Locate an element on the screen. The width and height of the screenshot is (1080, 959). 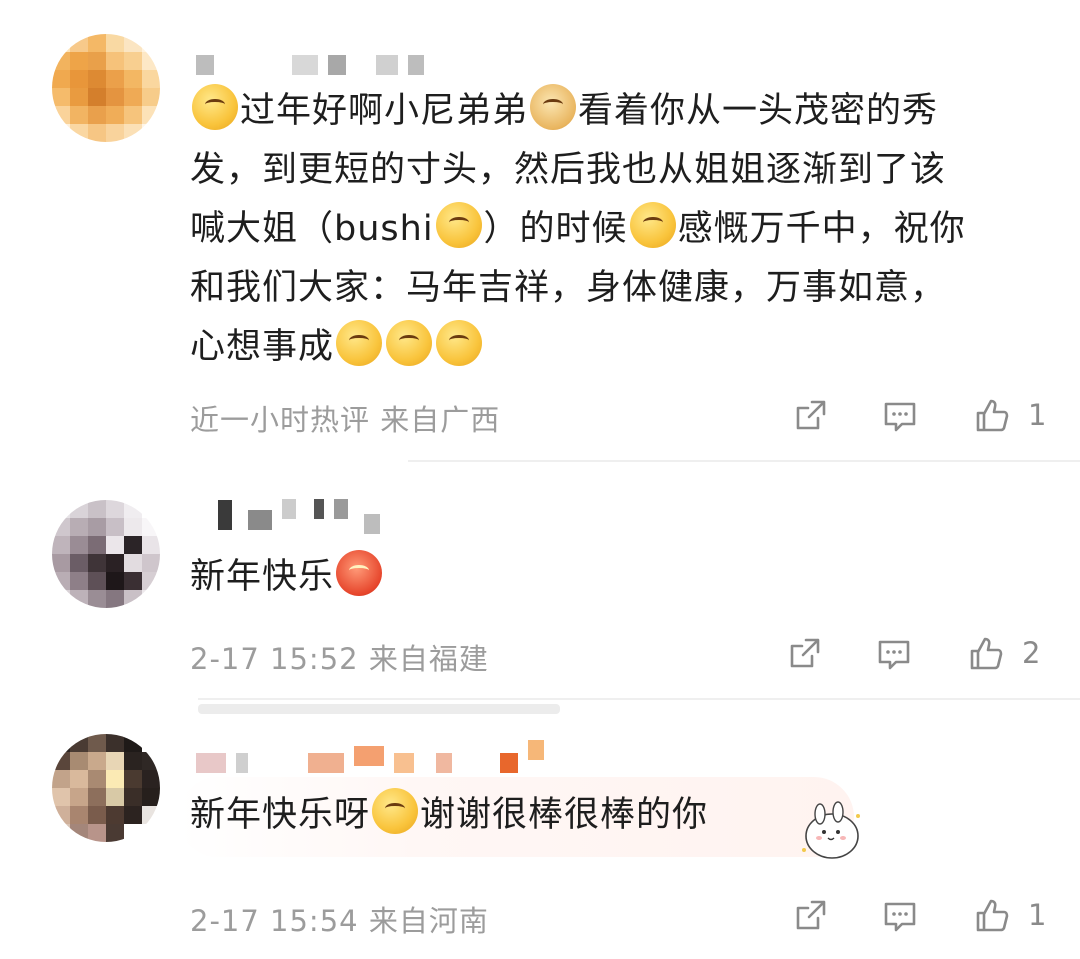
smirk-666-emoji is located at coordinates (215, 107).